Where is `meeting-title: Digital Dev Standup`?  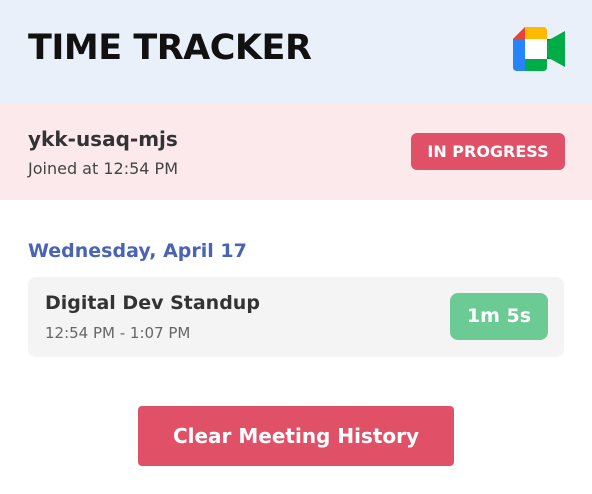
meeting-title: Digital Dev Standup is located at coordinates (152, 303).